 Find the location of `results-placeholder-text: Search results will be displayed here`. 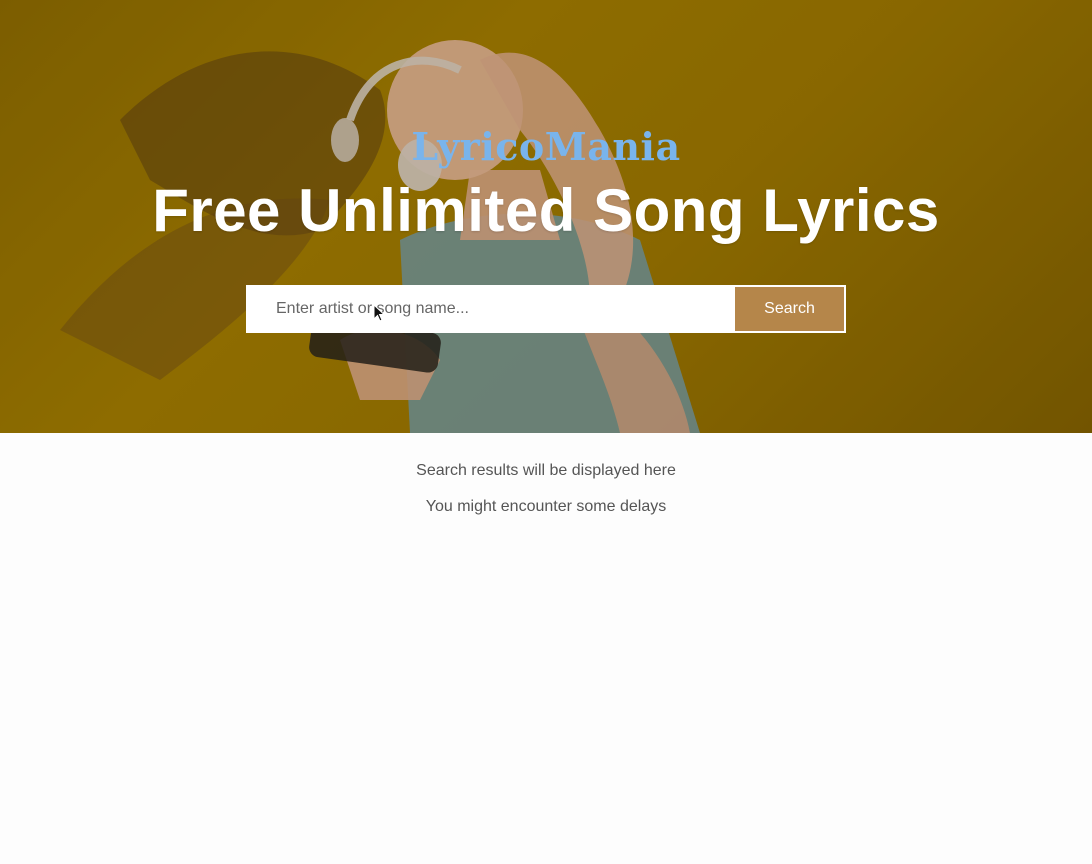

results-placeholder-text: Search results will be displayed here is located at coordinates (546, 470).